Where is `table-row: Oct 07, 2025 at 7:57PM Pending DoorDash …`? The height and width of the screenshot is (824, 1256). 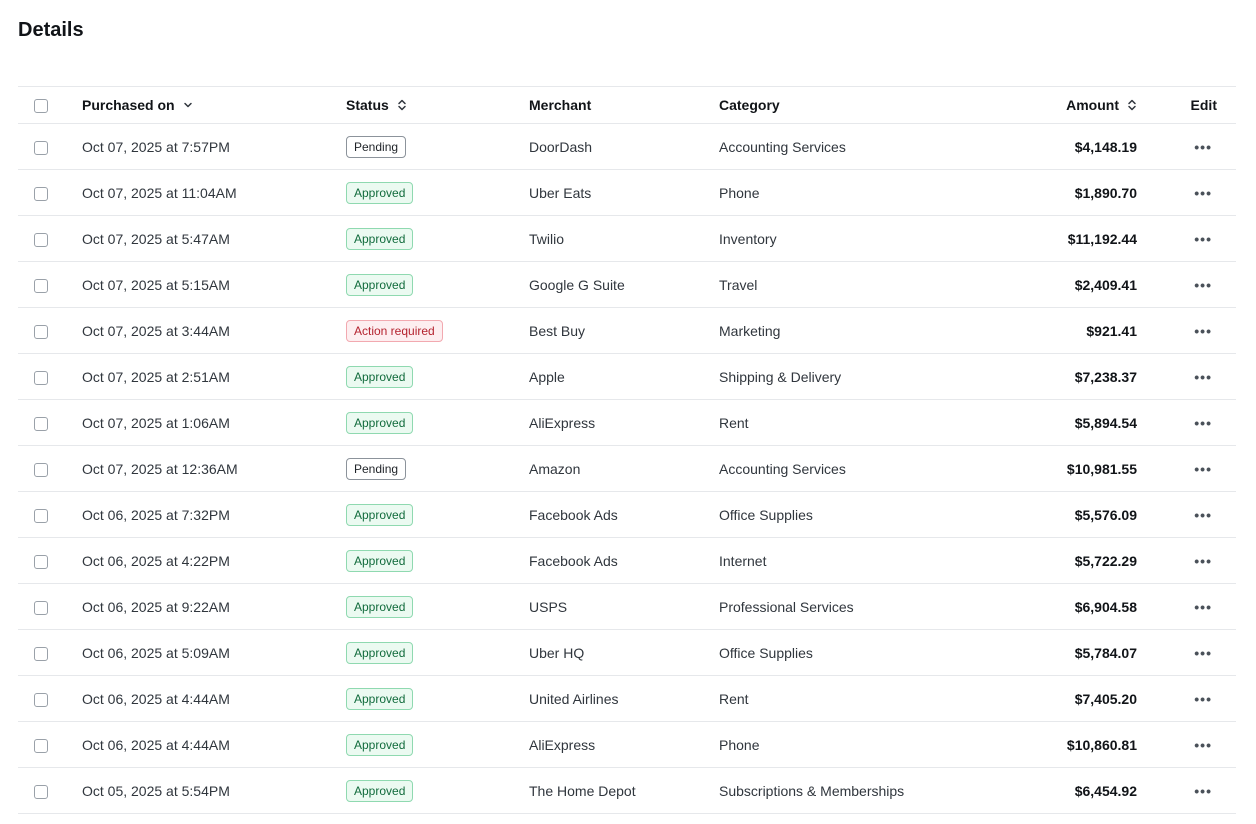 table-row: Oct 07, 2025 at 7:57PM Pending DoorDash … is located at coordinates (627, 146).